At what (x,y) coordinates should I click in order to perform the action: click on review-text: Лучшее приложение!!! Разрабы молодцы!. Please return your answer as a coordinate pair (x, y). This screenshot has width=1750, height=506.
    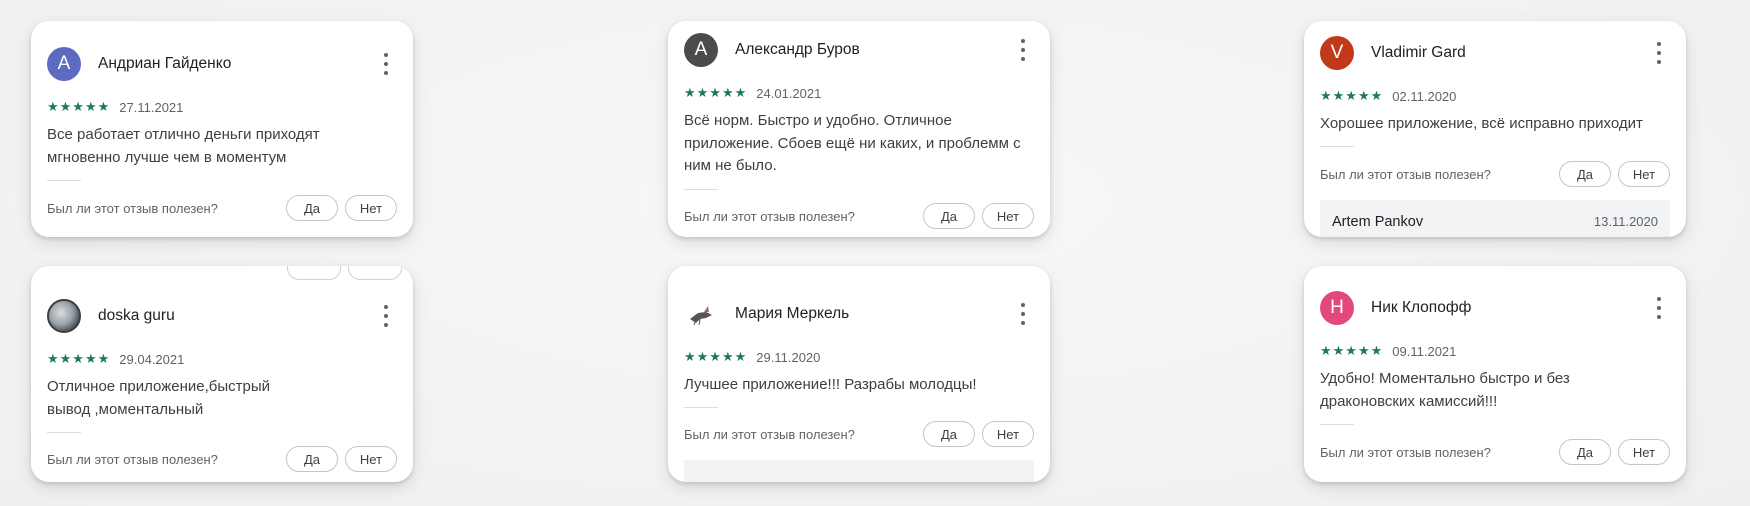
    Looking at the image, I should click on (830, 384).